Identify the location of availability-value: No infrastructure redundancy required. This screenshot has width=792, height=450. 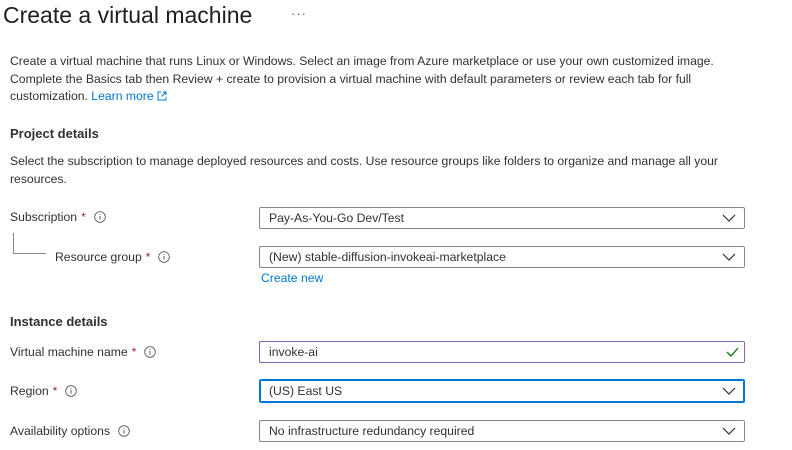
(372, 431).